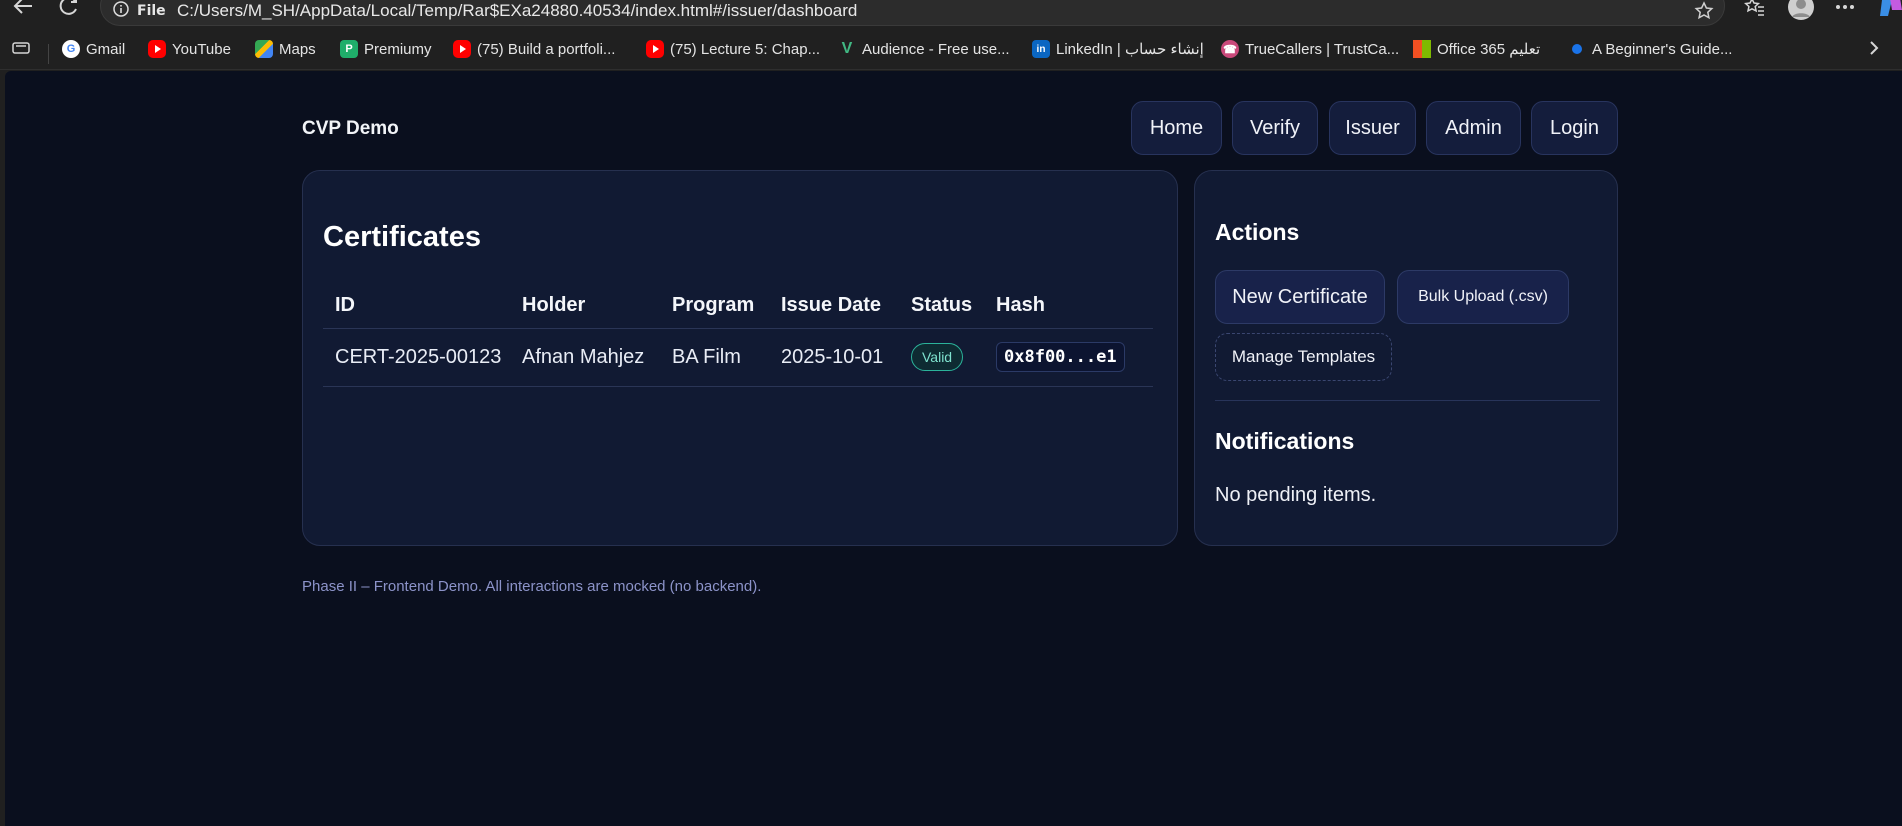 The width and height of the screenshot is (1902, 826). I want to click on truecaller-icon: ☎, so click(1230, 49).